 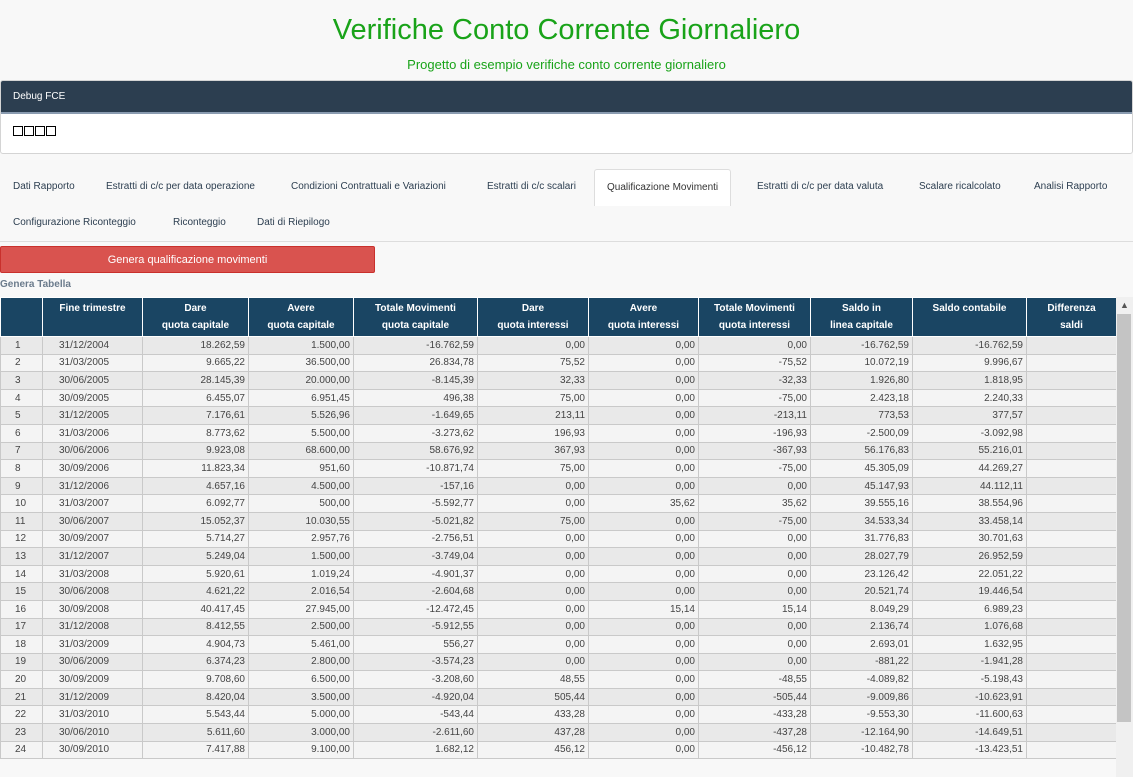 I want to click on column-header: Avere quota capitale, so click(x=301, y=317).